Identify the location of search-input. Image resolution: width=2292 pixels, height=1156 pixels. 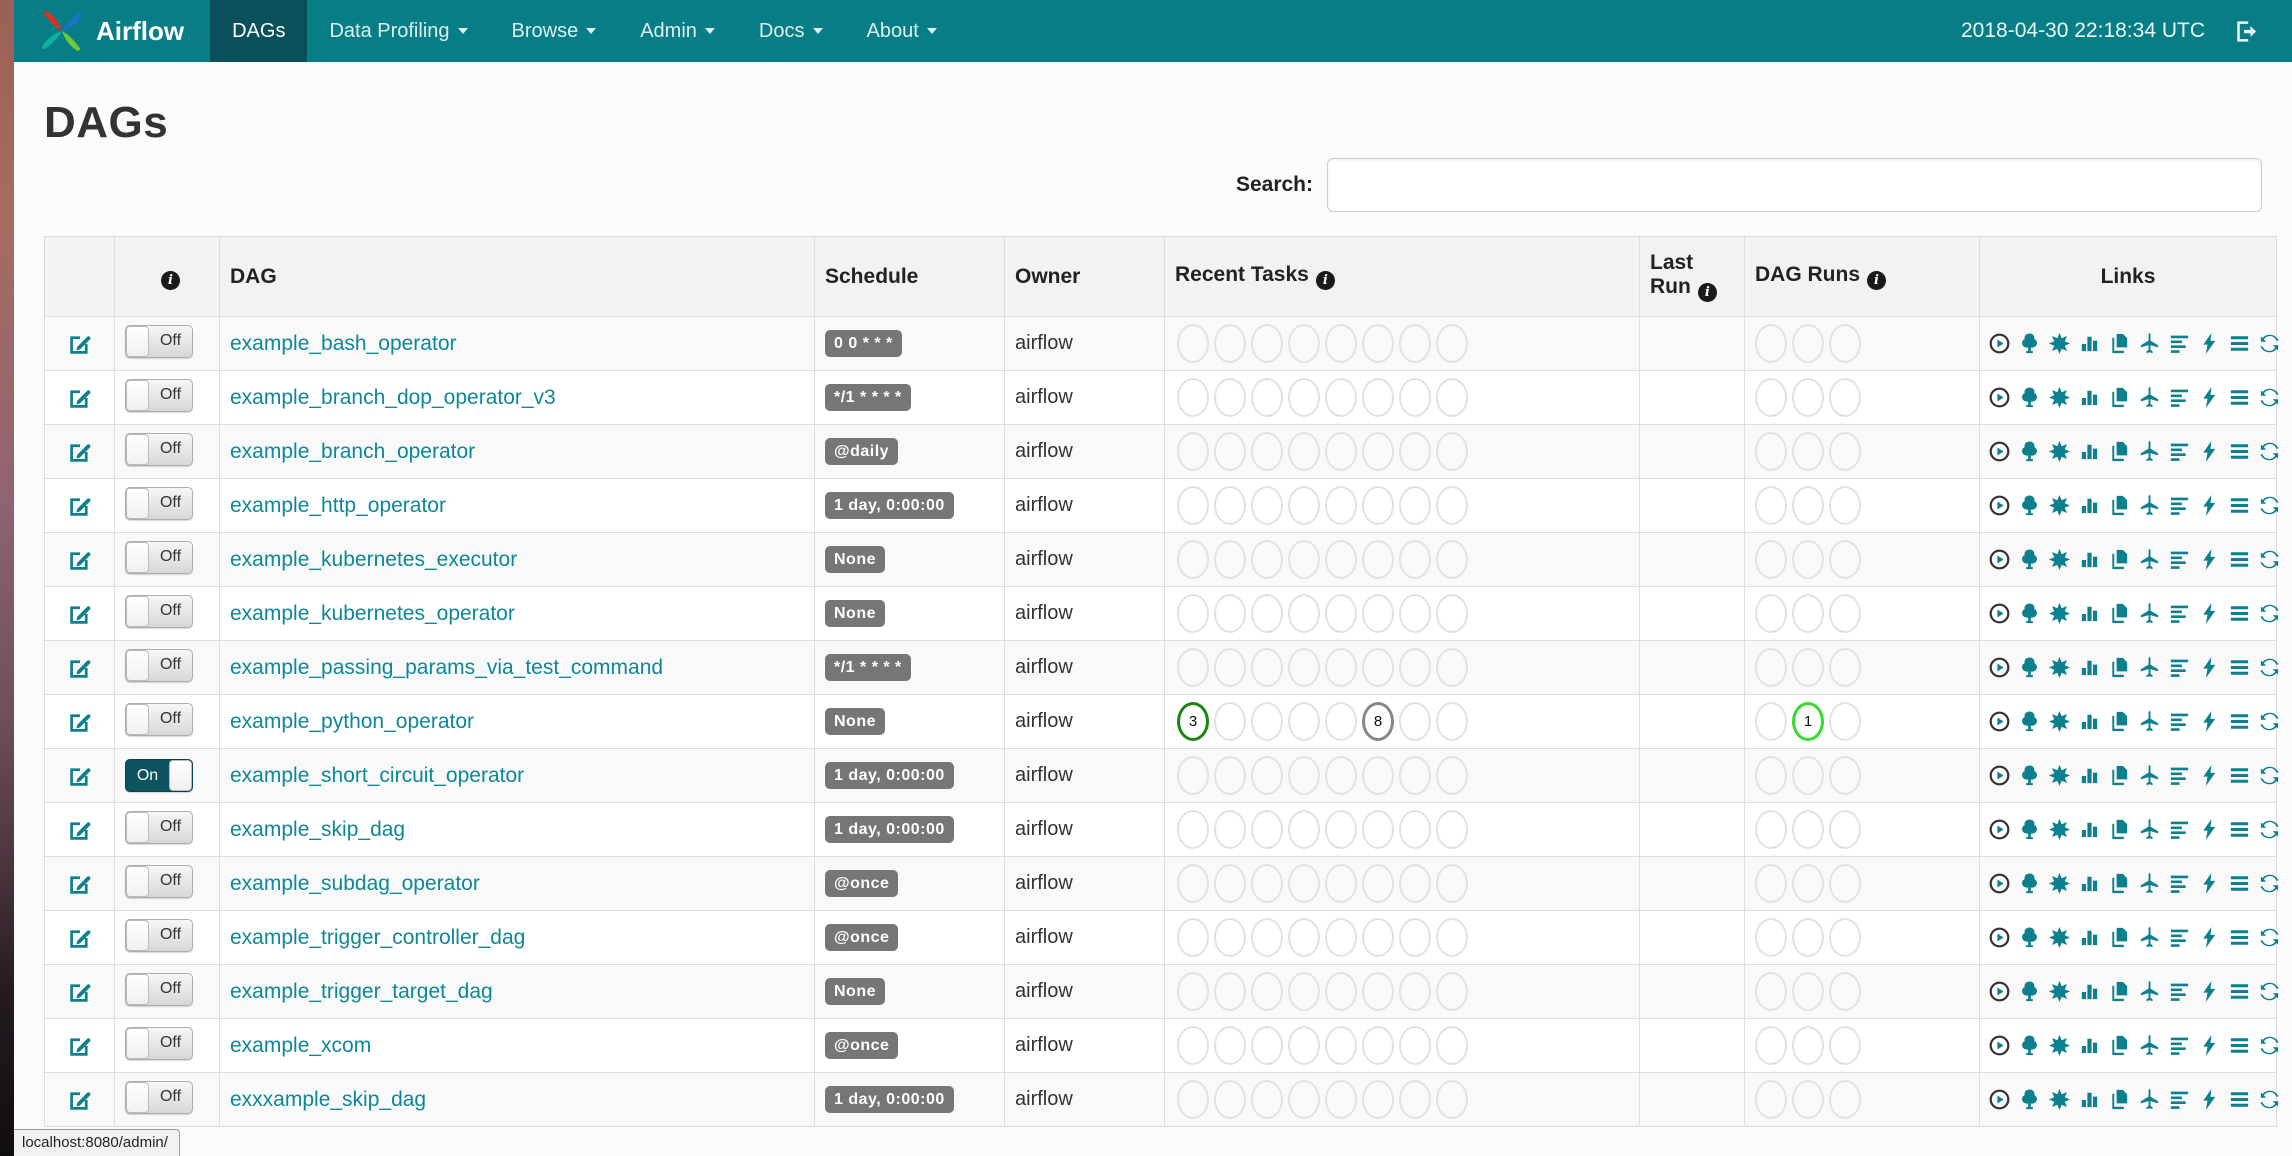
(1794, 185).